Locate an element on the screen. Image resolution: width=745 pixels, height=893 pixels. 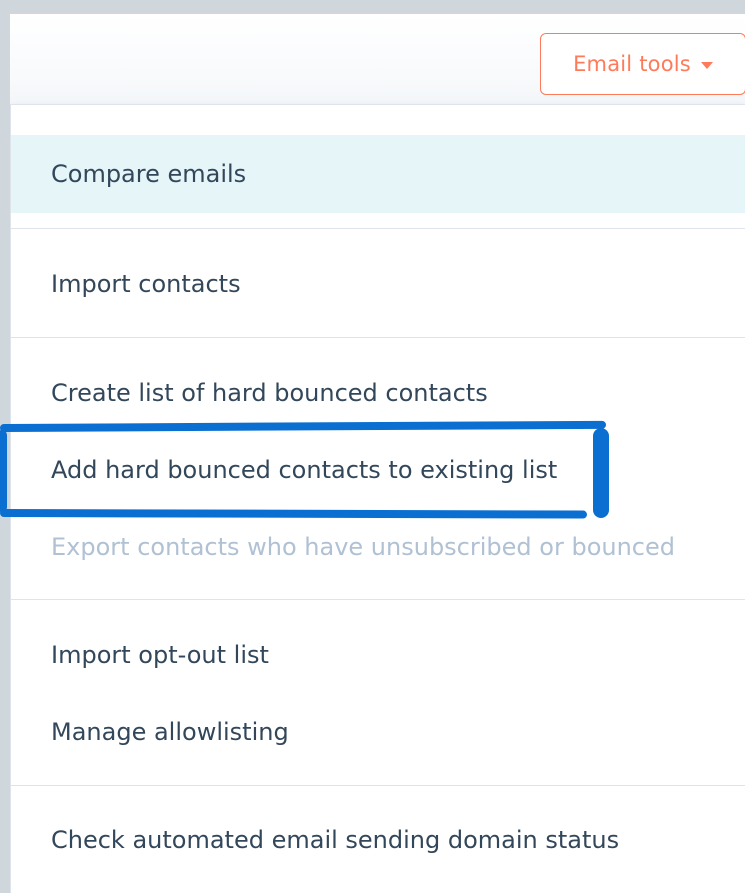
caret-down-icon is located at coordinates (706, 65).